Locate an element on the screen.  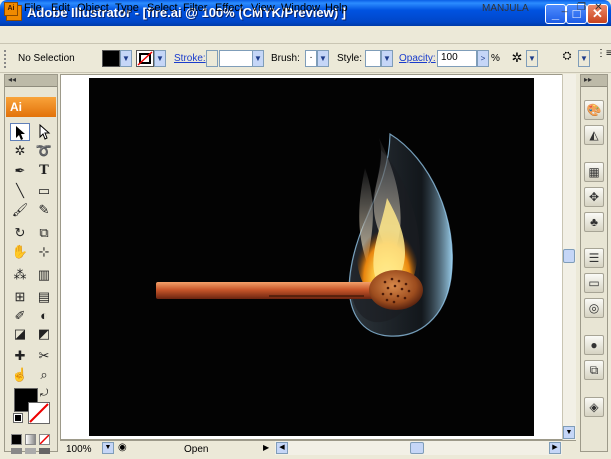
control-menu-icon: ⋮≡ is located at coordinates (603, 53).